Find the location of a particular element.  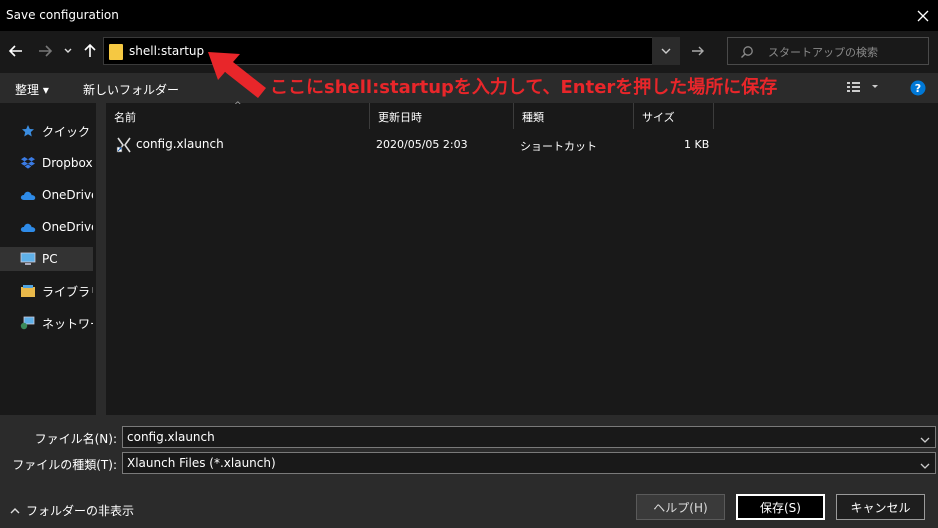

go-button is located at coordinates (698, 51).